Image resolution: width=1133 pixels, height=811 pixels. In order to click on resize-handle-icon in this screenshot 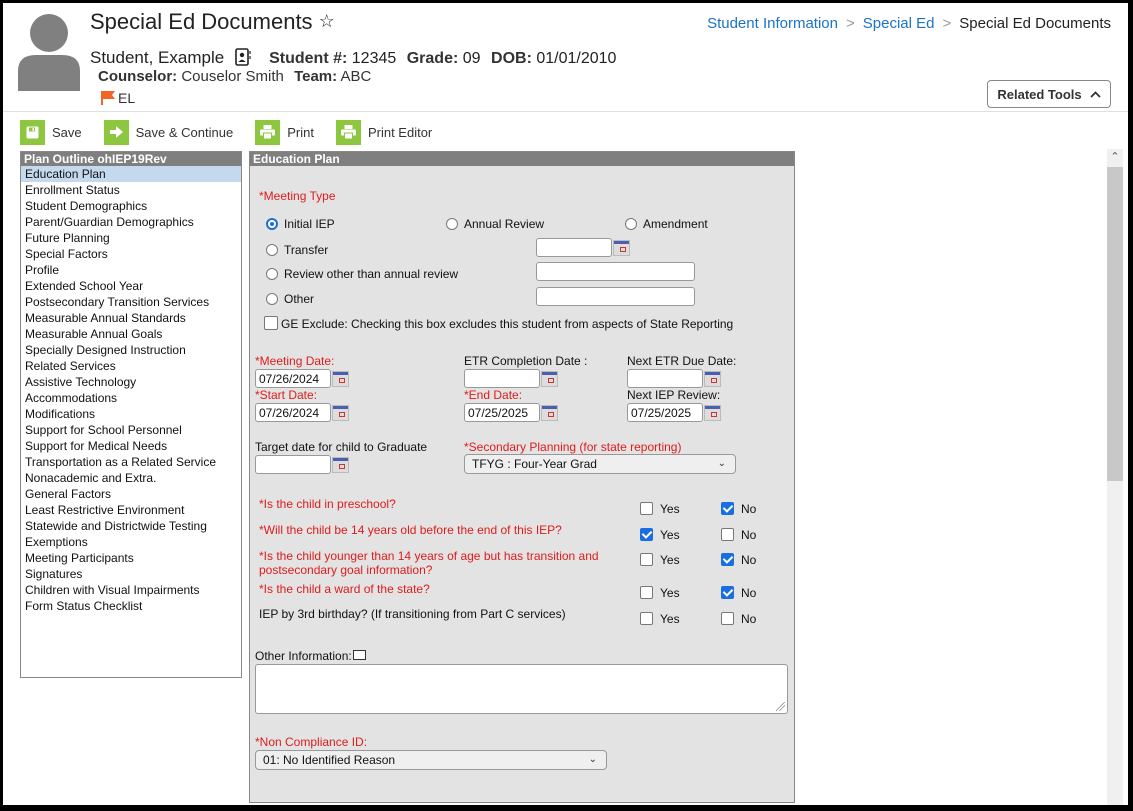, I will do `click(780, 706)`.